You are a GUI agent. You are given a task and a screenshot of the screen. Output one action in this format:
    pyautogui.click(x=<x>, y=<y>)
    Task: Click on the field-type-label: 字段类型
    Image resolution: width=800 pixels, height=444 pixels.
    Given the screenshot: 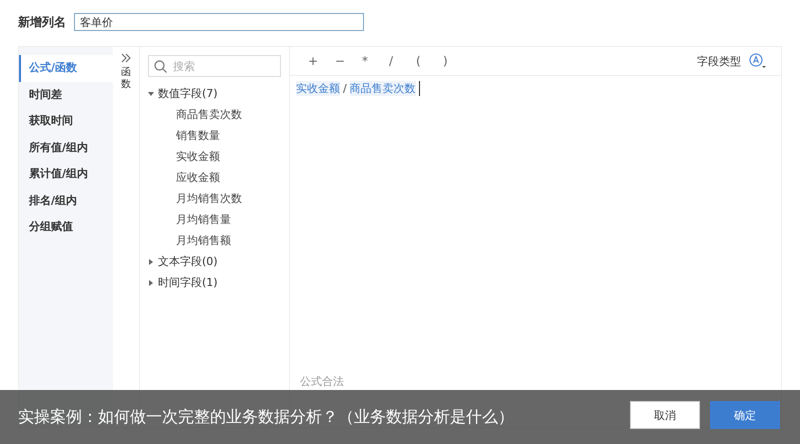 What is the action you would take?
    pyautogui.click(x=719, y=61)
    